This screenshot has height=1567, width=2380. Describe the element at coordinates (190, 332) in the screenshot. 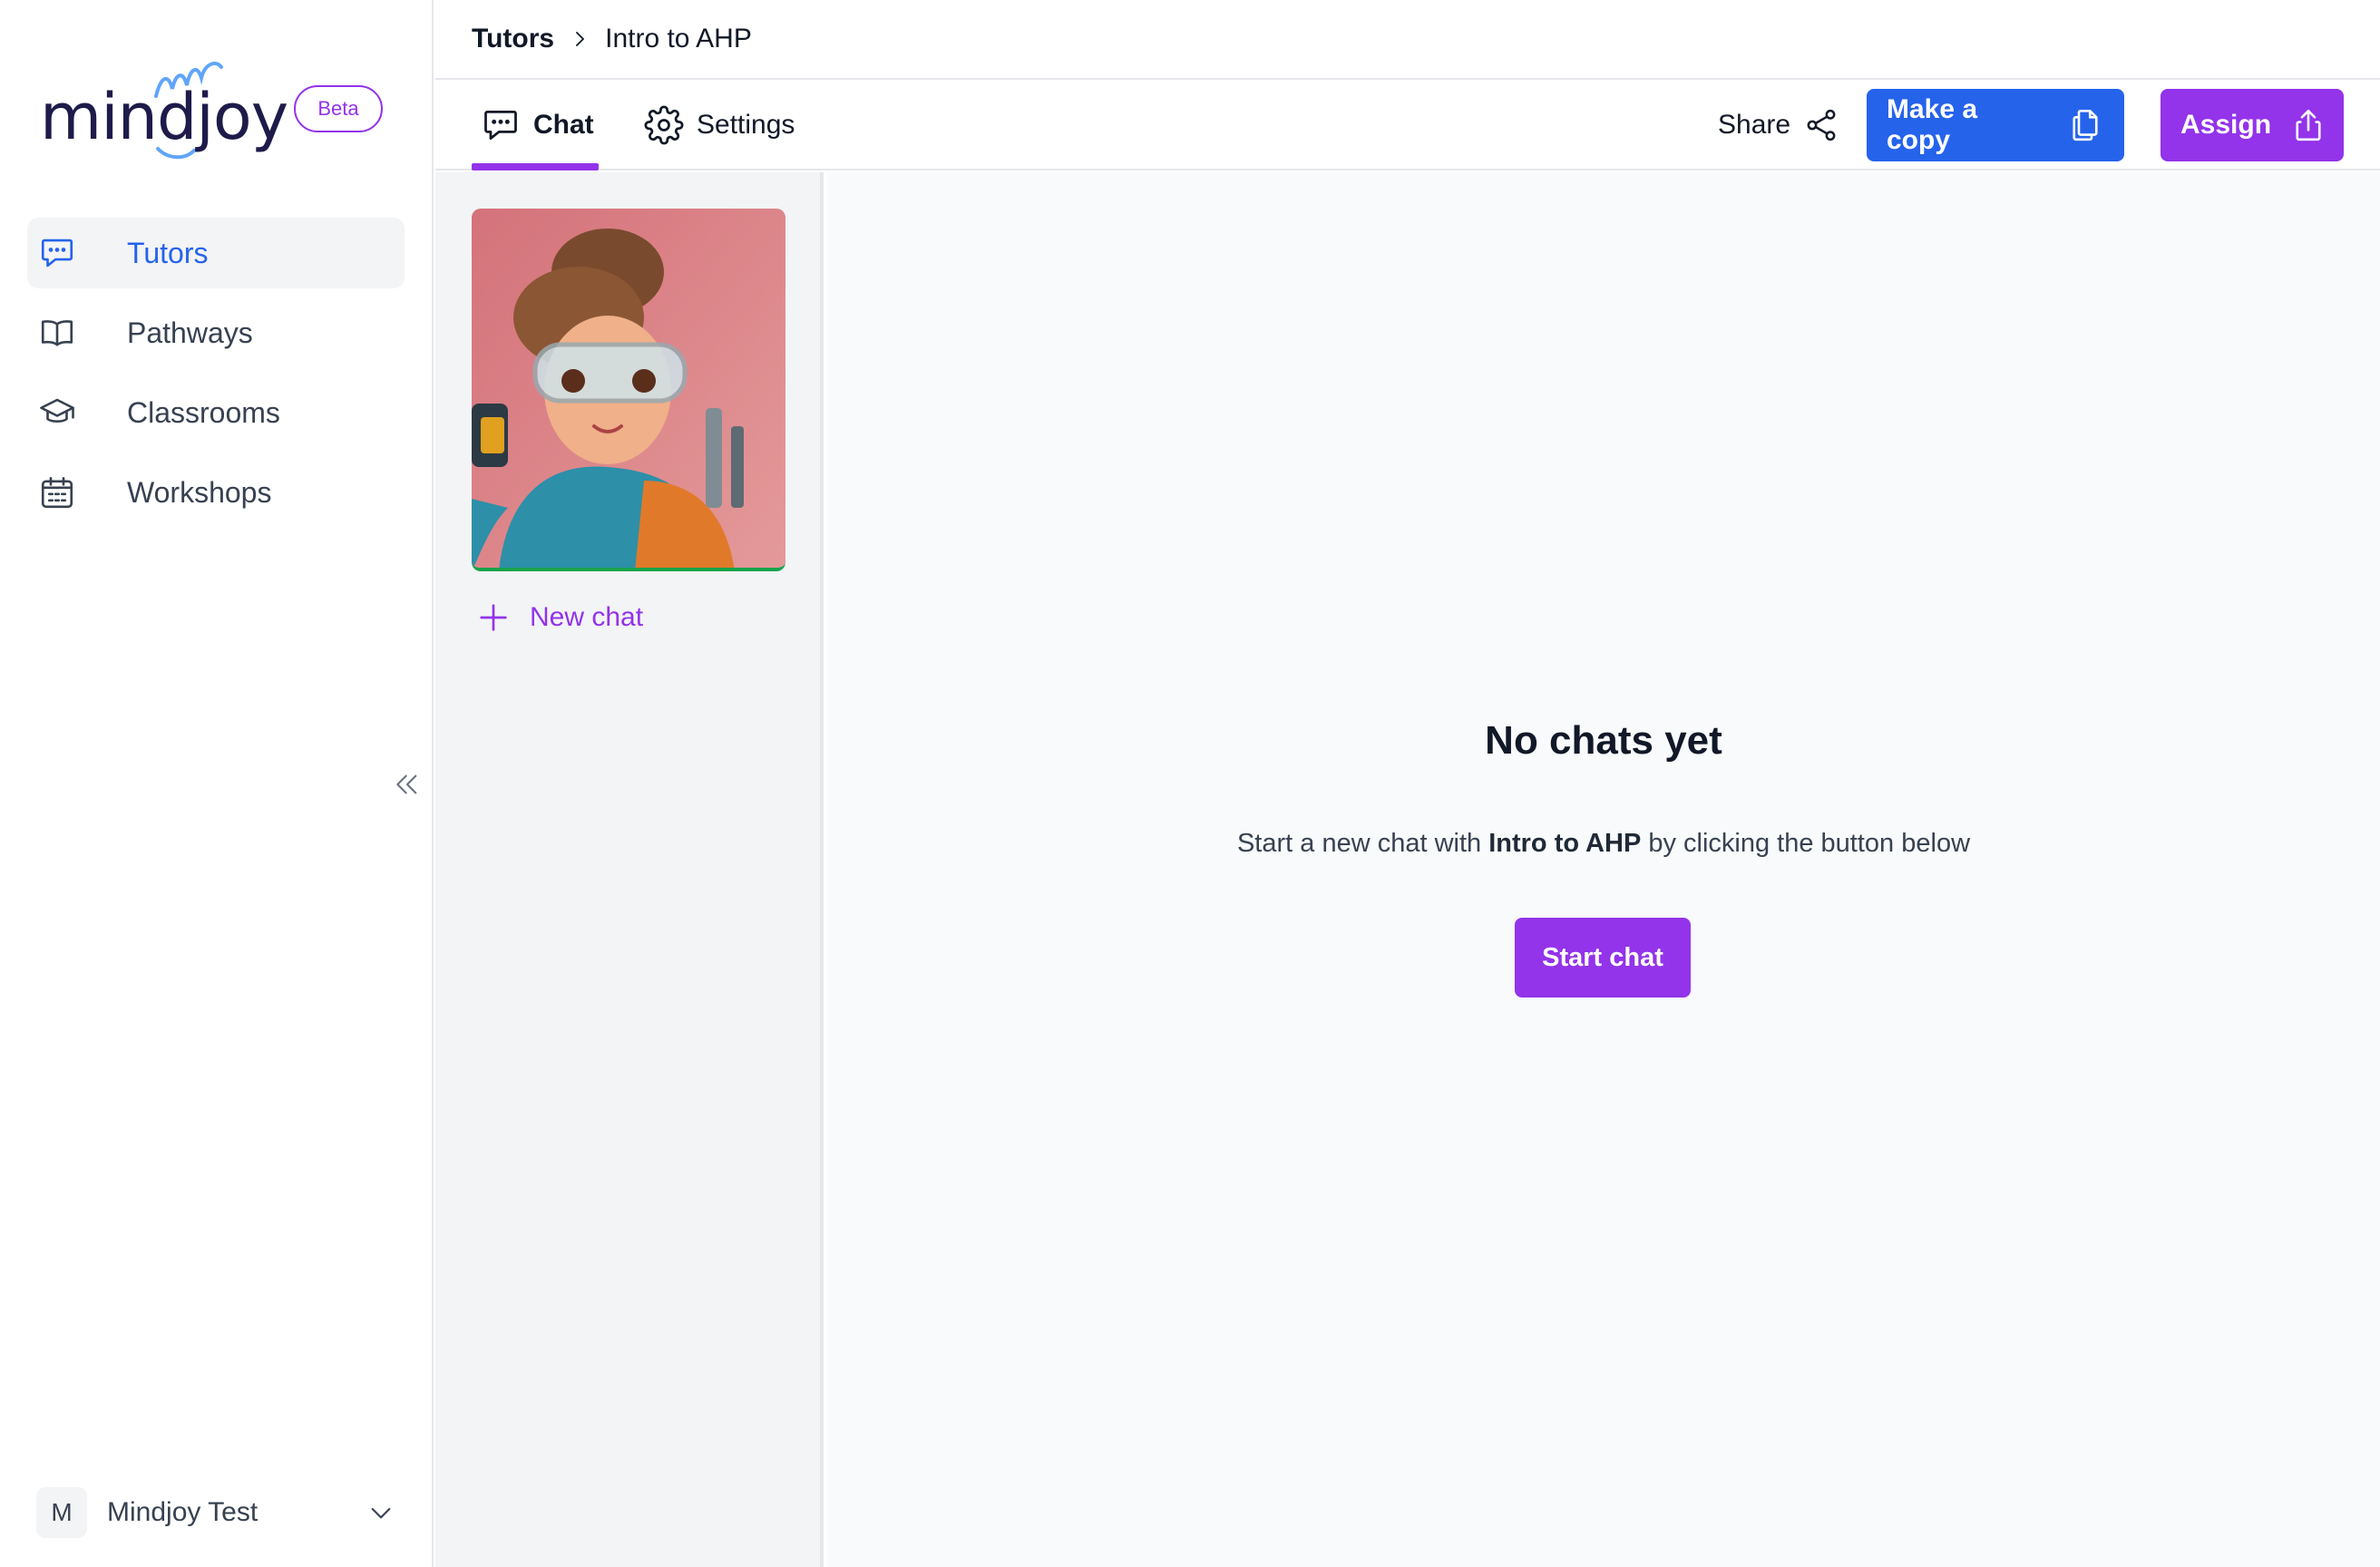

I see `sidebar-item-label: Pathways` at that location.